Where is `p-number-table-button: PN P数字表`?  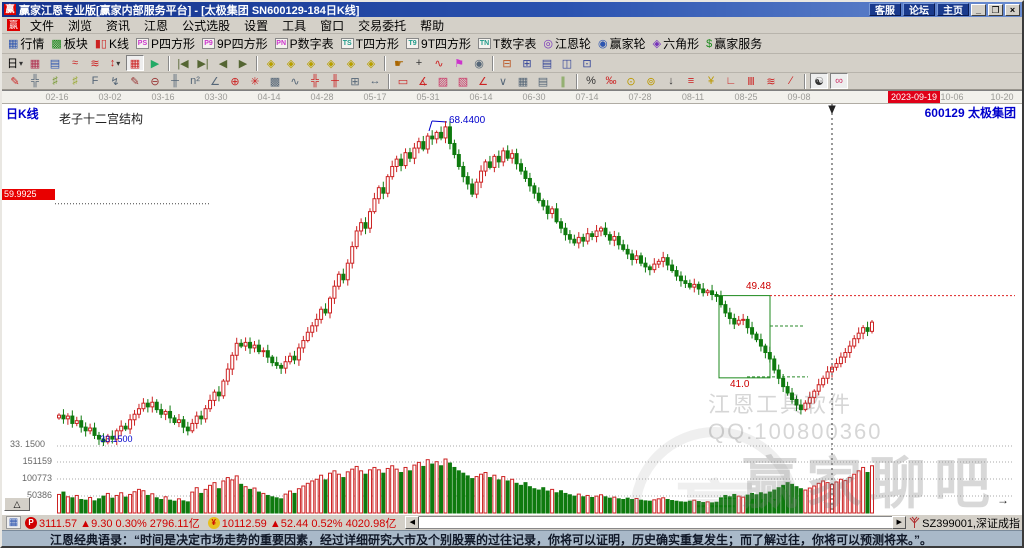
p-number-table-button: PN P数字表 is located at coordinates (304, 43).